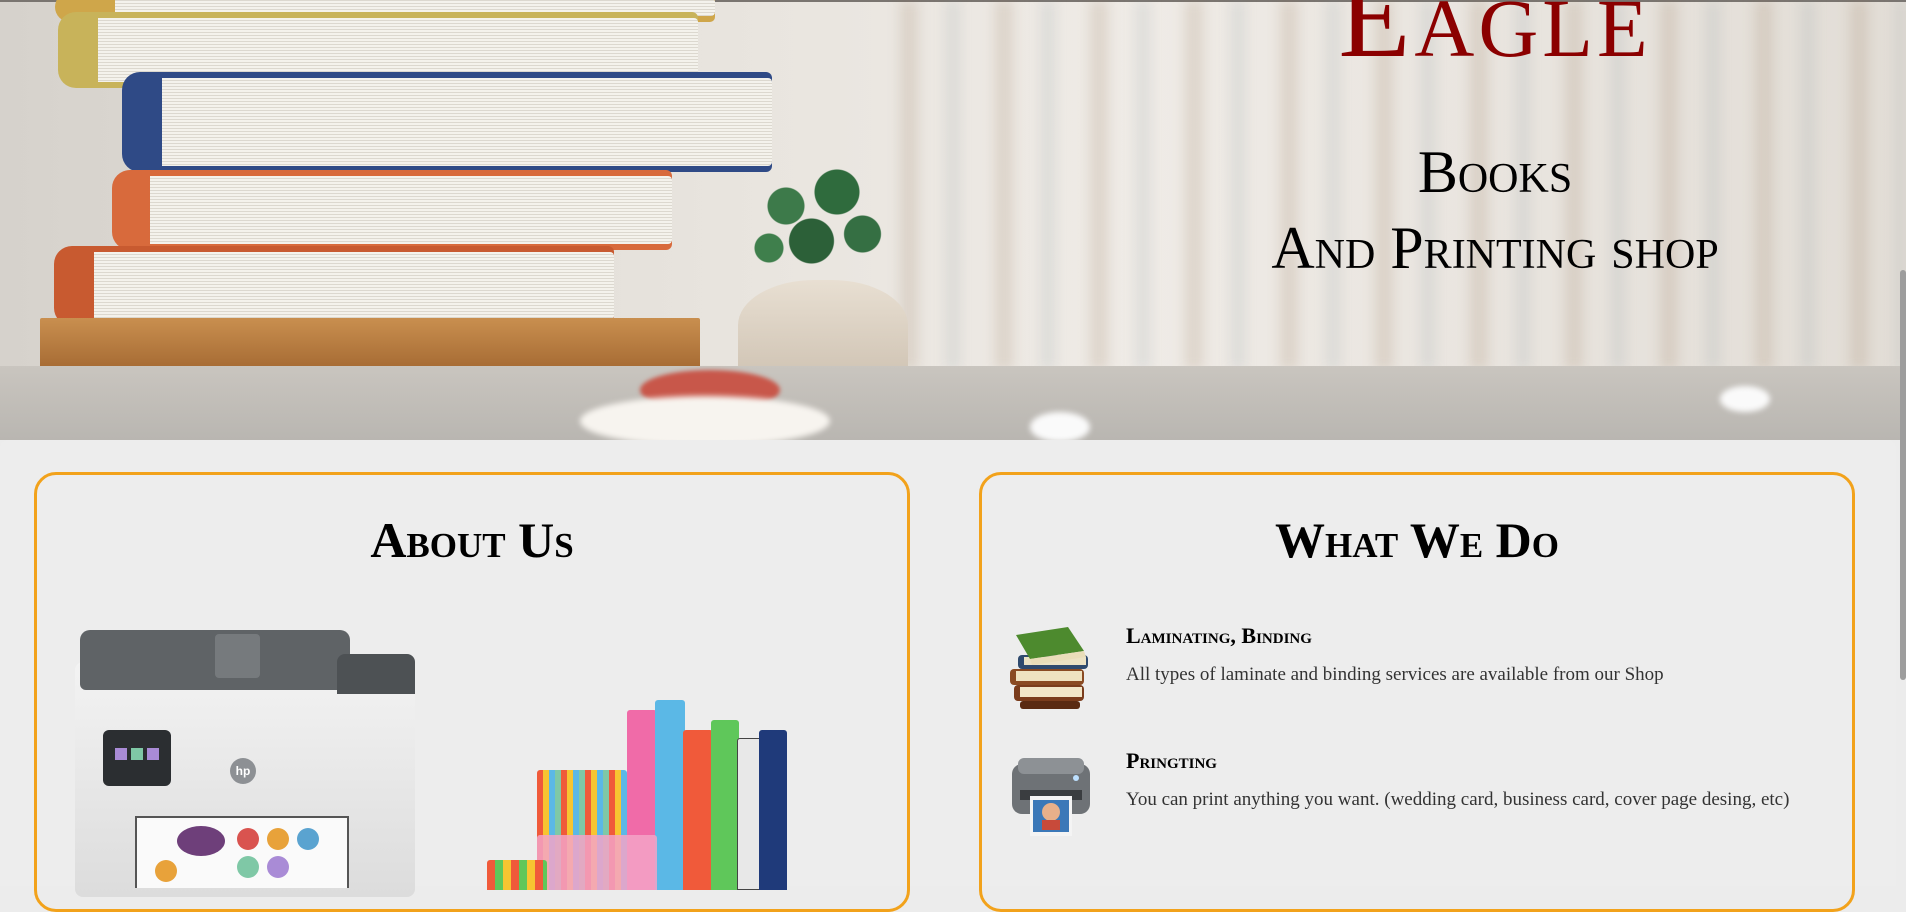 The height and width of the screenshot is (912, 1906). Describe the element at coordinates (823, 330) in the screenshot. I see `vase-image` at that location.